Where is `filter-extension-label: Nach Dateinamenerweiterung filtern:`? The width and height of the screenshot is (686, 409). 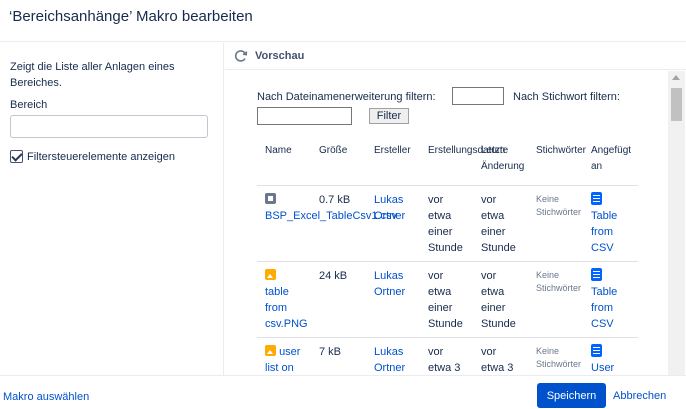
filter-extension-label: Nach Dateinamenerweiterung filtern: is located at coordinates (346, 97).